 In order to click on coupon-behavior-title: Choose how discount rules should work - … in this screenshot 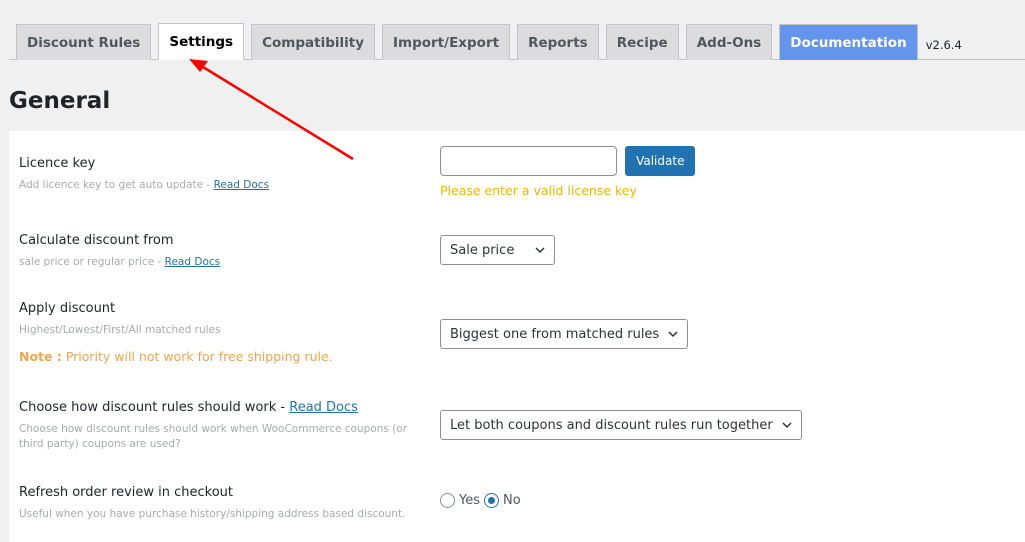, I will do `click(219, 408)`.